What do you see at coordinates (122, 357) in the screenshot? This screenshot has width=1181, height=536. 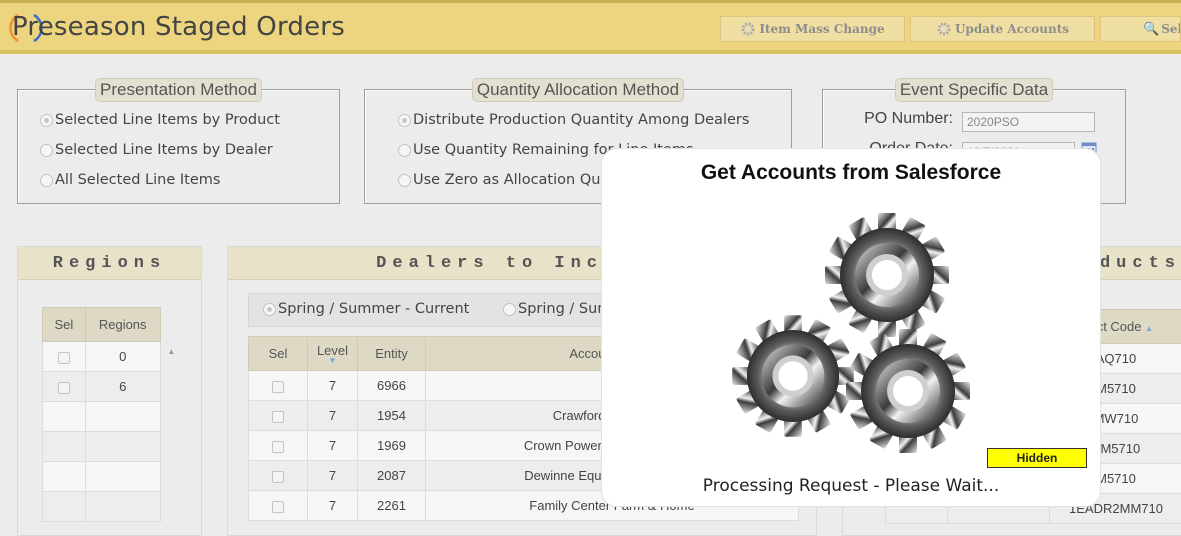 I see `region-cell: 0` at bounding box center [122, 357].